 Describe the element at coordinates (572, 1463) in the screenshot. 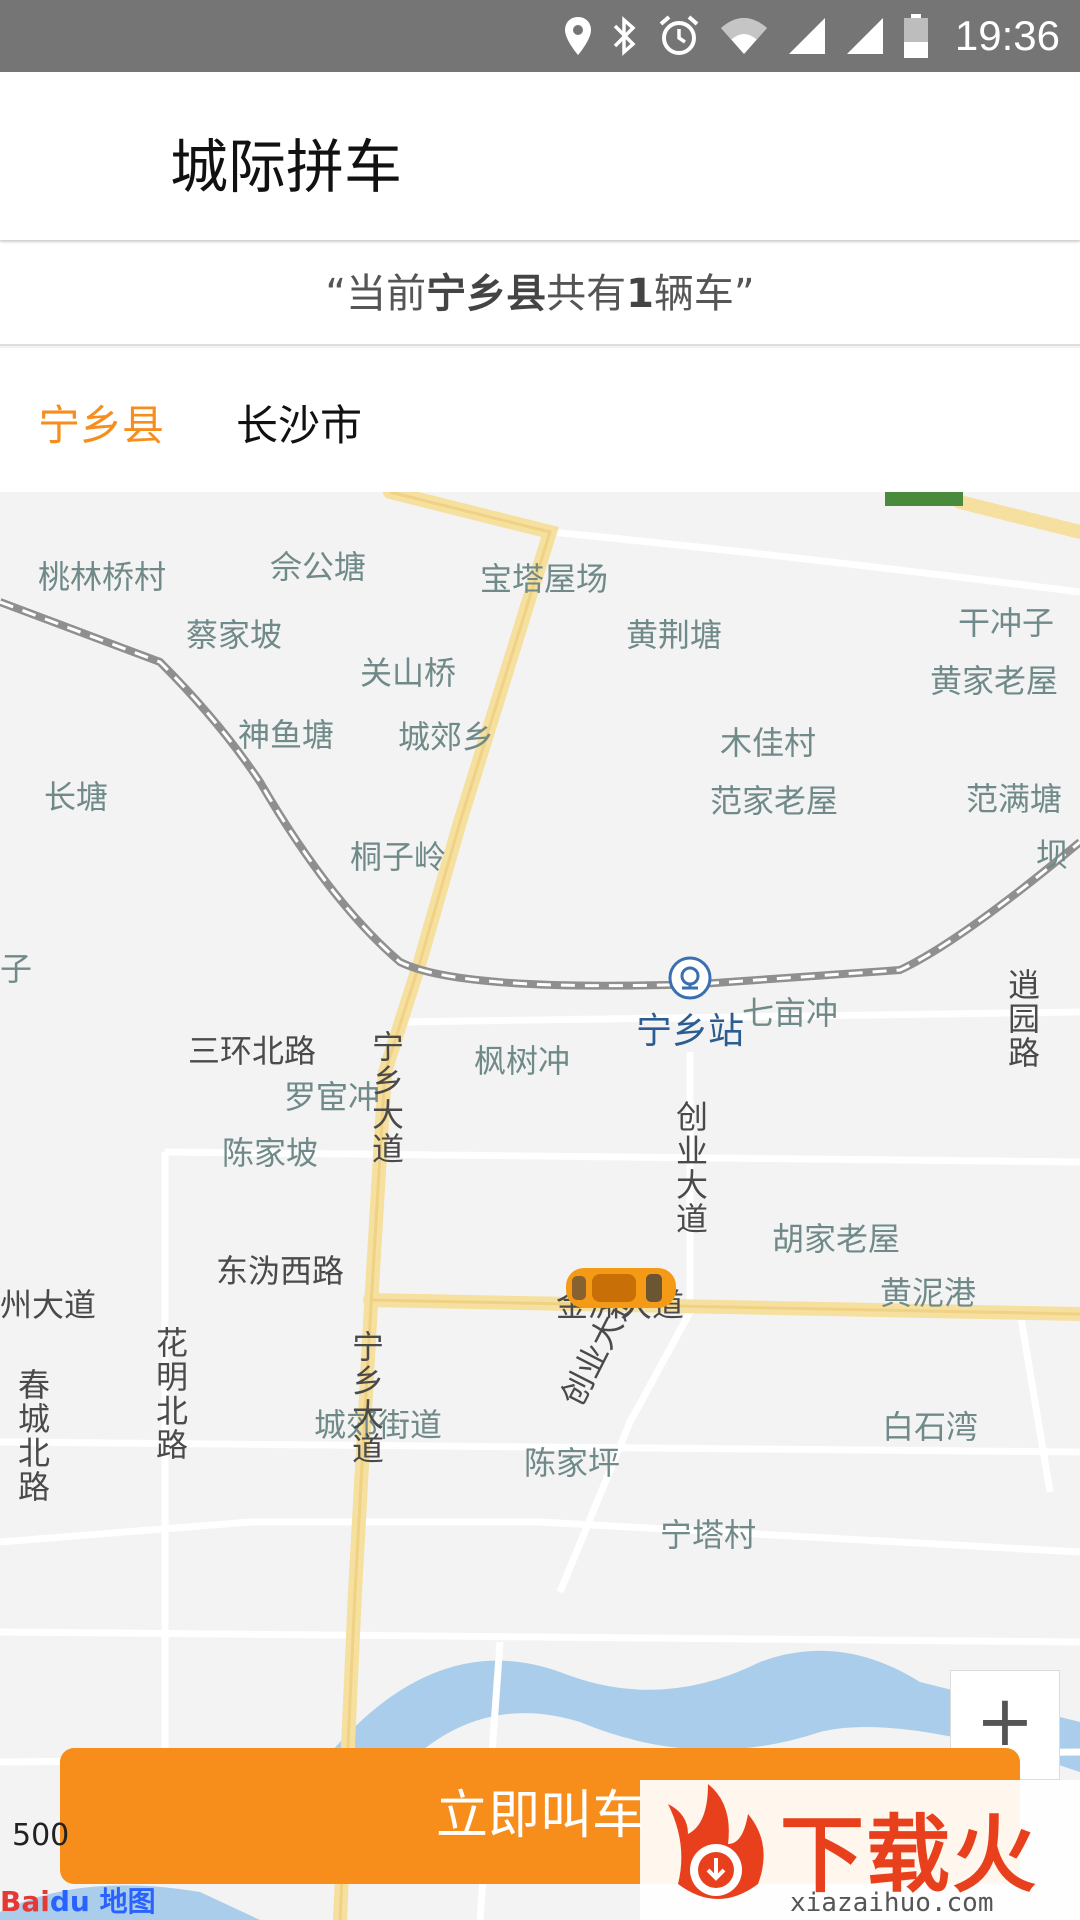

I see `map-place-label: 陈家坪` at that location.